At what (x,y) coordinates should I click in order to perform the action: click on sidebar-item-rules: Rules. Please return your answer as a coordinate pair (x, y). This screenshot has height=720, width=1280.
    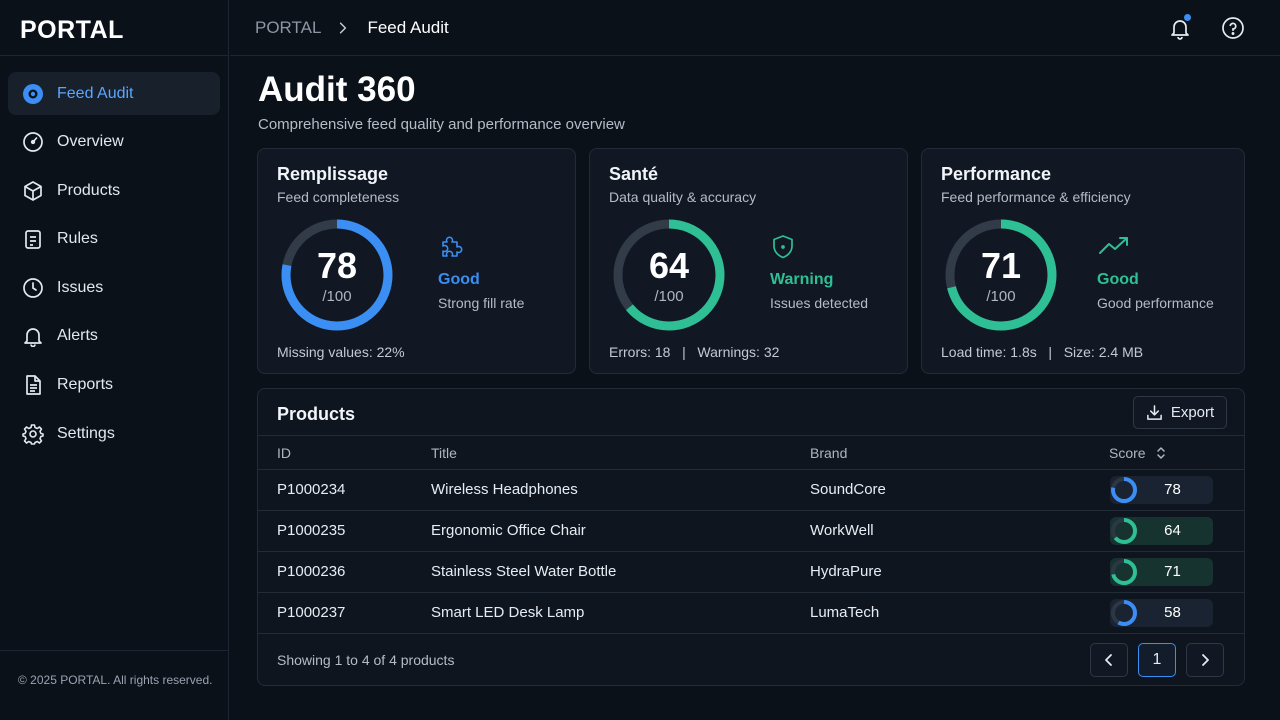
    Looking at the image, I should click on (114, 239).